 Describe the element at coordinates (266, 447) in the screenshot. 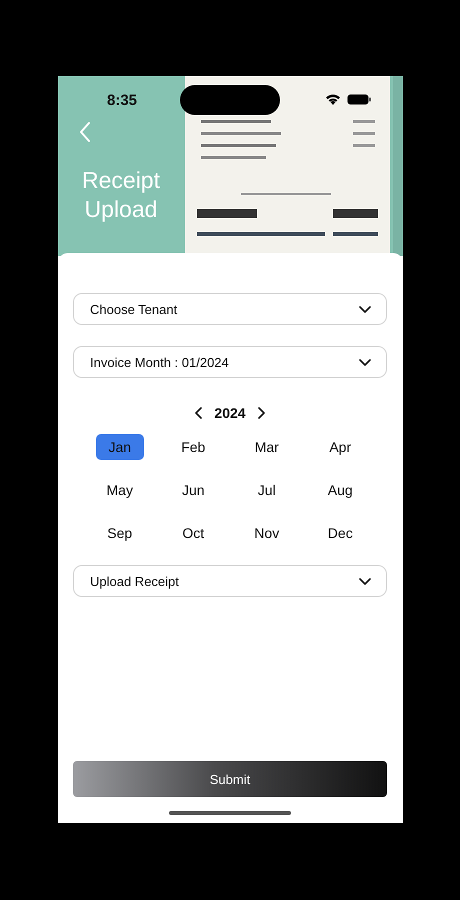

I see `month-option: Mar` at that location.